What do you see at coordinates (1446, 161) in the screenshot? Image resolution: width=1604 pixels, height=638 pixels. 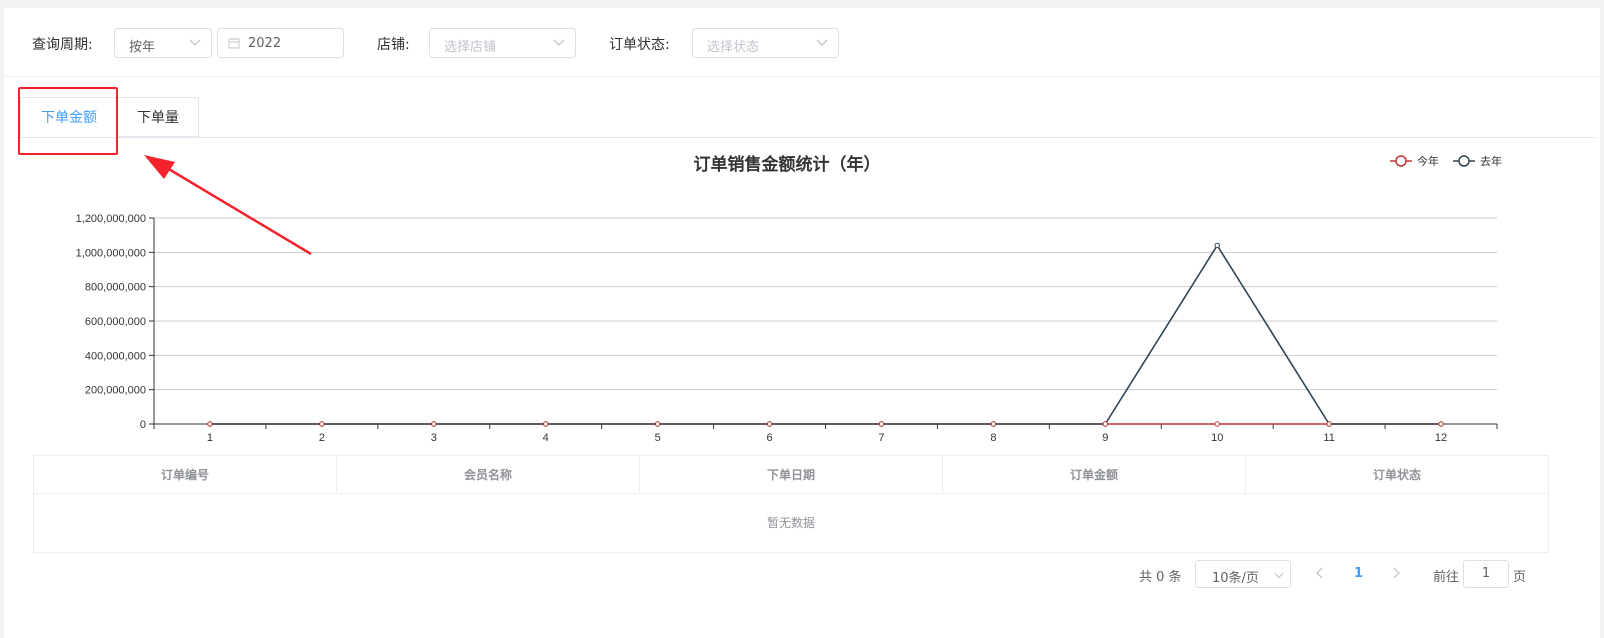 I see `chart-legend: 今年 去年` at bounding box center [1446, 161].